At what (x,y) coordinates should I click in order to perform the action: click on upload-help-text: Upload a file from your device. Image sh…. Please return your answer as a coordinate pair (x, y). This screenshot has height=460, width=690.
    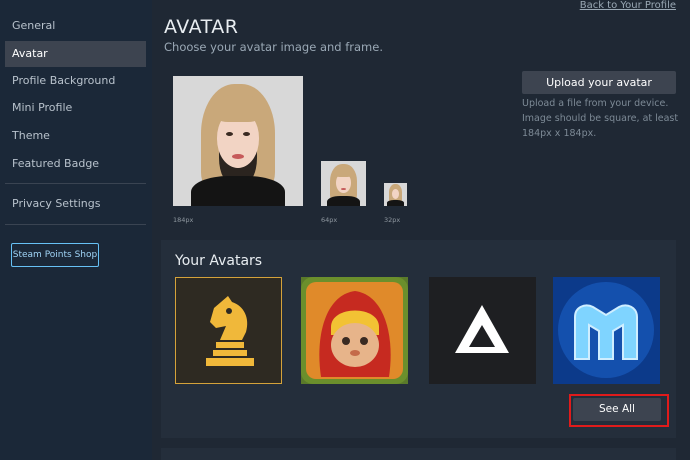
    Looking at the image, I should click on (600, 118).